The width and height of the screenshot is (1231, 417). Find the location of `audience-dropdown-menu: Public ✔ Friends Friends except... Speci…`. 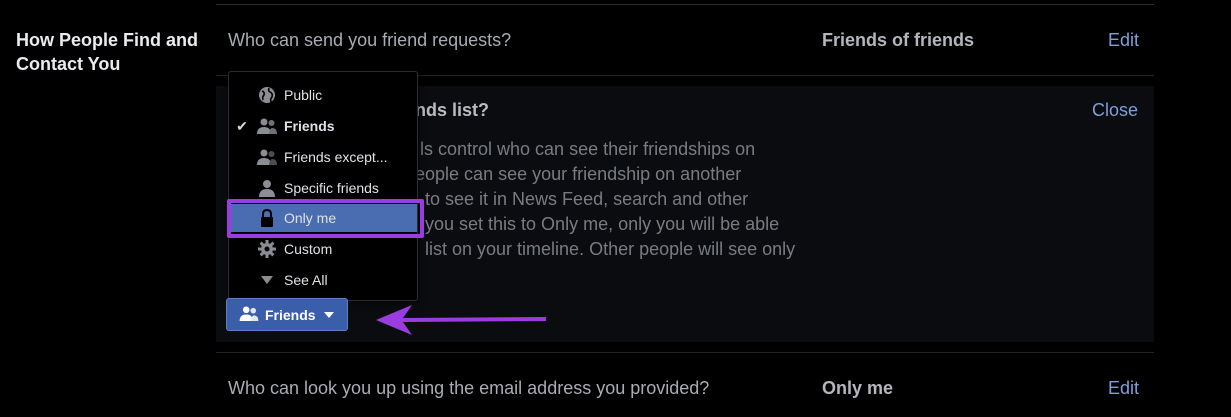

audience-dropdown-menu: Public ✔ Friends Friends except... Speci… is located at coordinates (323, 186).